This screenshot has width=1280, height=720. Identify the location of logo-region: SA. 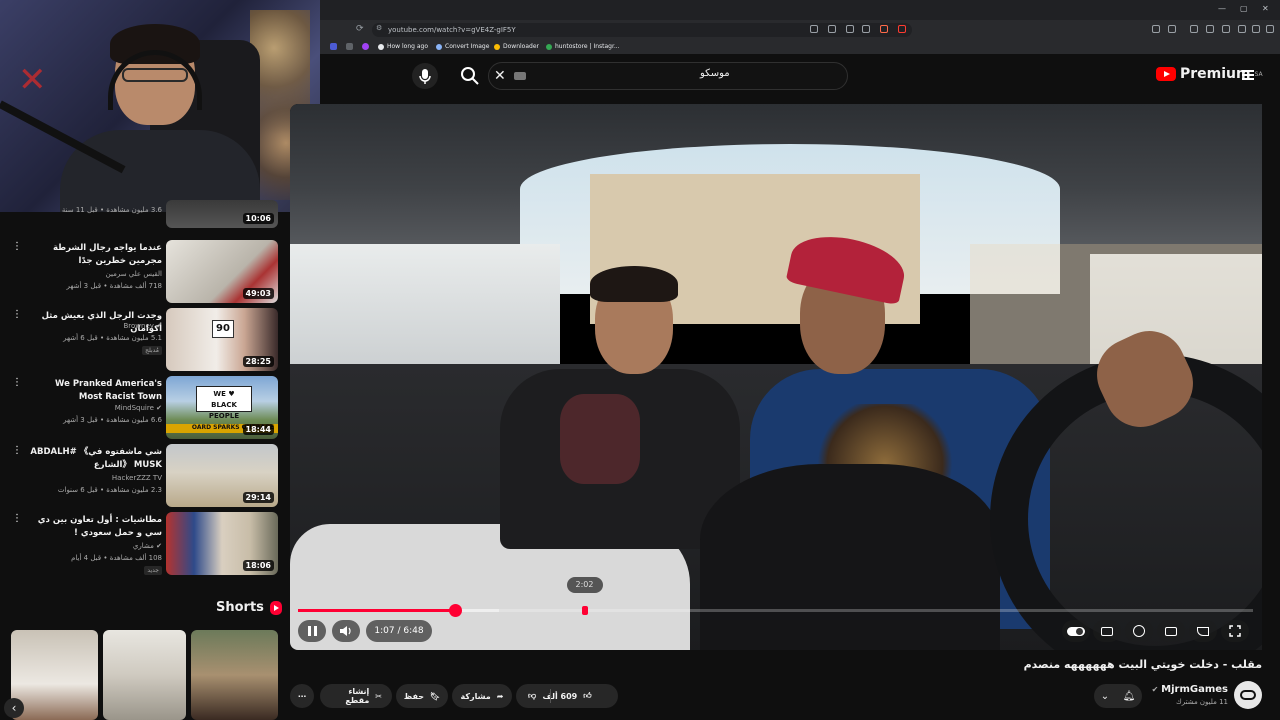
(1258, 74).